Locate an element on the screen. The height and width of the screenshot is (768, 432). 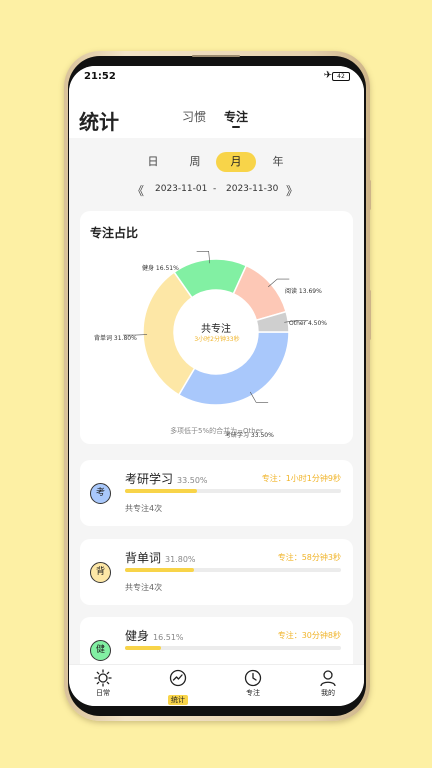
nav-label: 日常 is located at coordinates (103, 693).